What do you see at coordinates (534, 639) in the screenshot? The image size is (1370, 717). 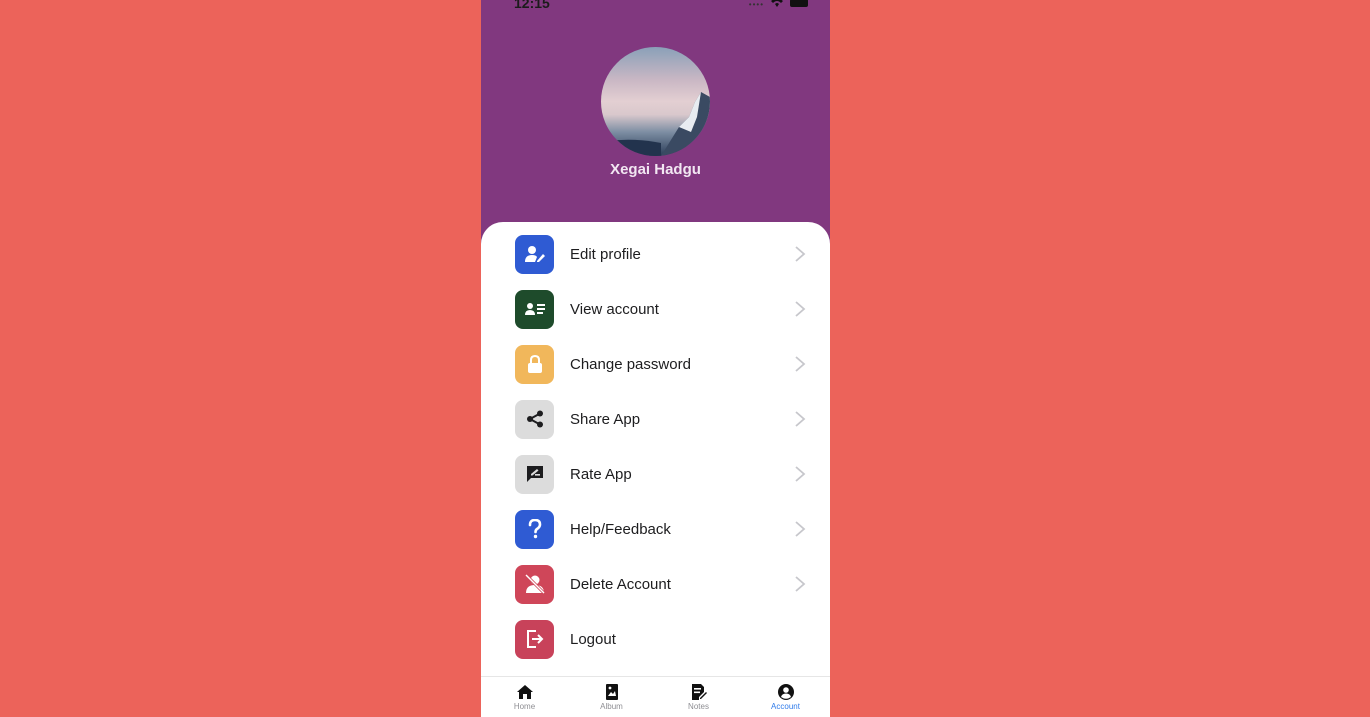 I see `logout-icon` at bounding box center [534, 639].